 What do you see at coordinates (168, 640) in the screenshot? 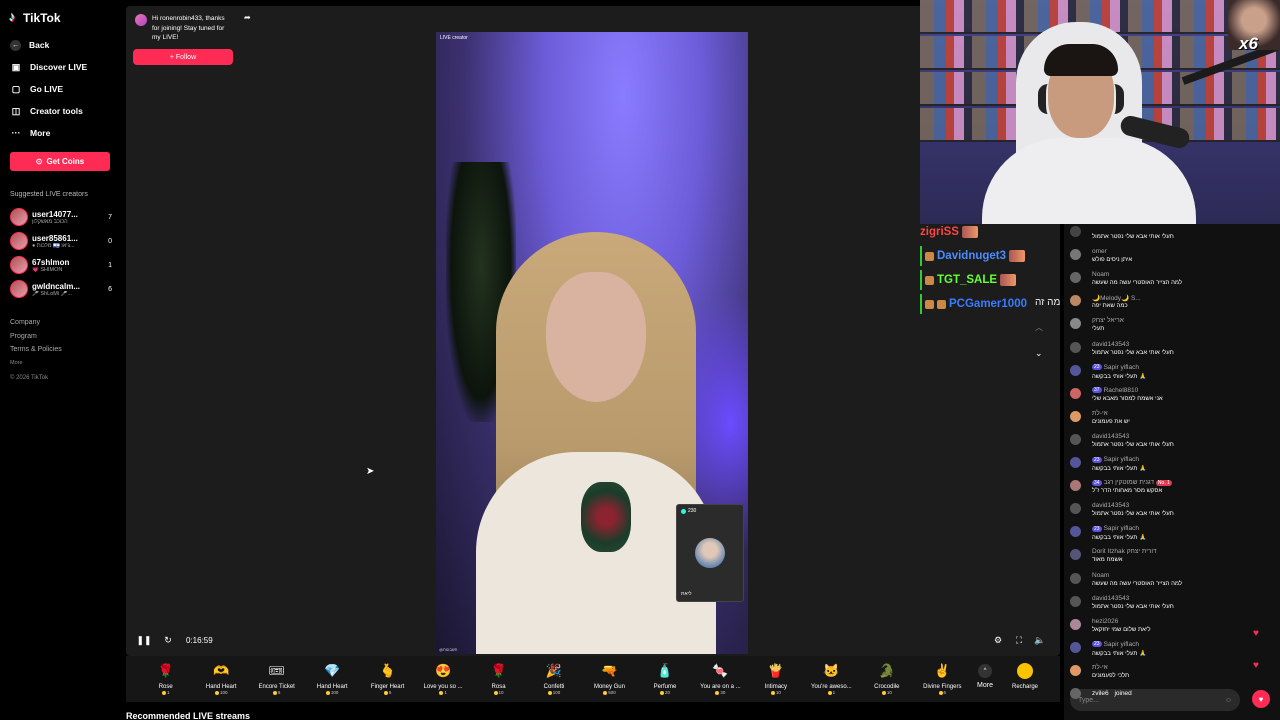
I see `refresh-icon: ↻` at bounding box center [168, 640].